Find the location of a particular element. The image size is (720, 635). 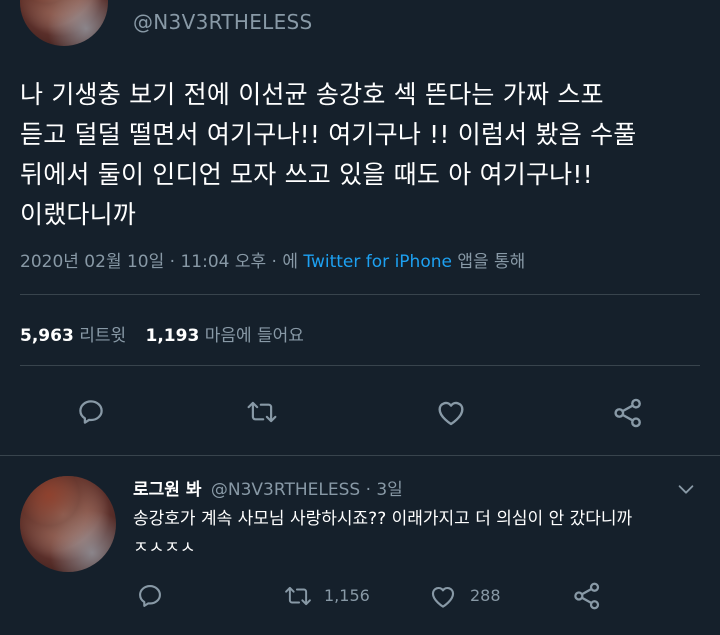

tweet-source-suffix: 앱을 통해 is located at coordinates (491, 262).